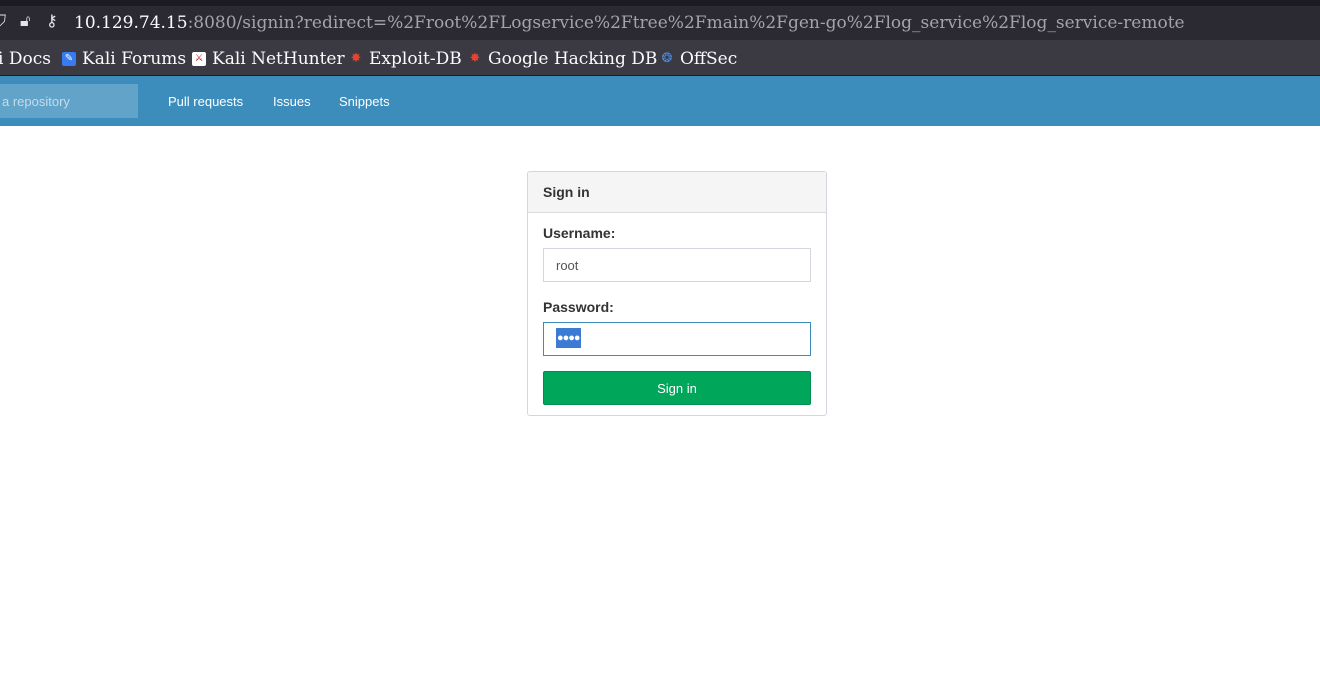  What do you see at coordinates (292, 101) in the screenshot?
I see `nav-issues: Issues` at bounding box center [292, 101].